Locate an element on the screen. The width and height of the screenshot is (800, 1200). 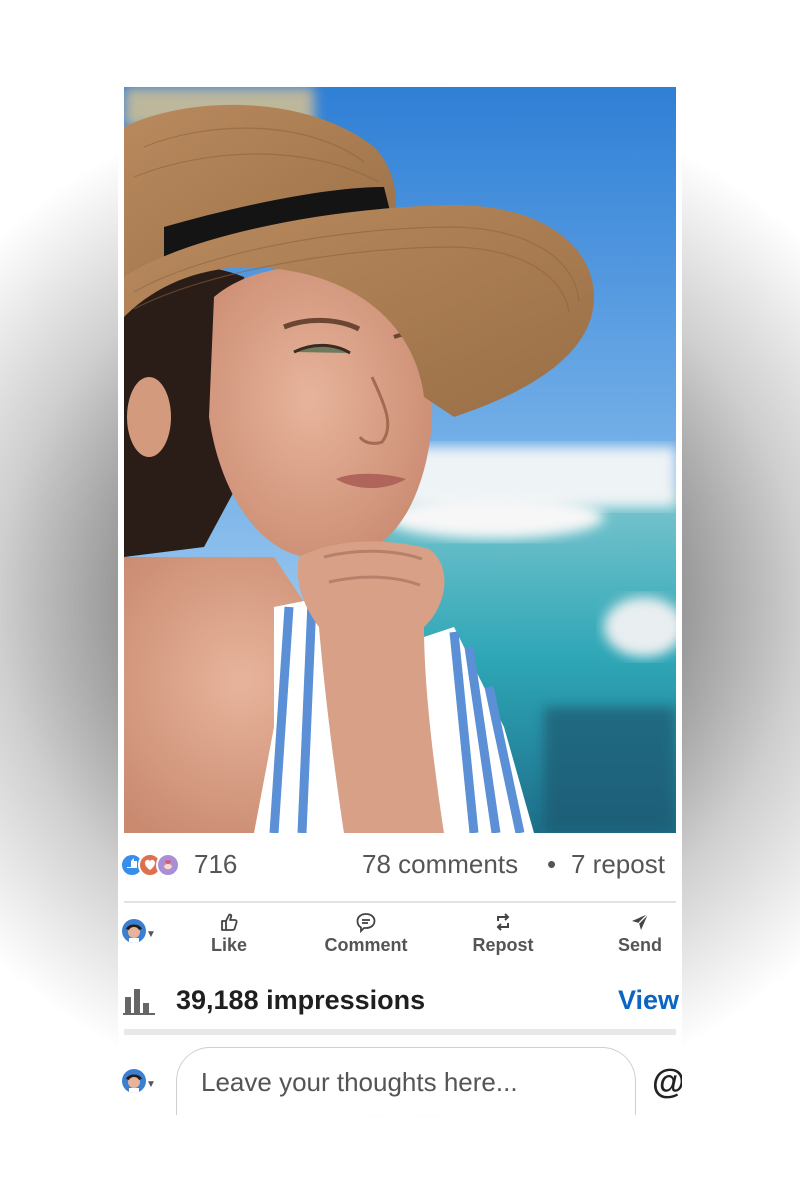
bar-chart-icon is located at coordinates (139, 1002).